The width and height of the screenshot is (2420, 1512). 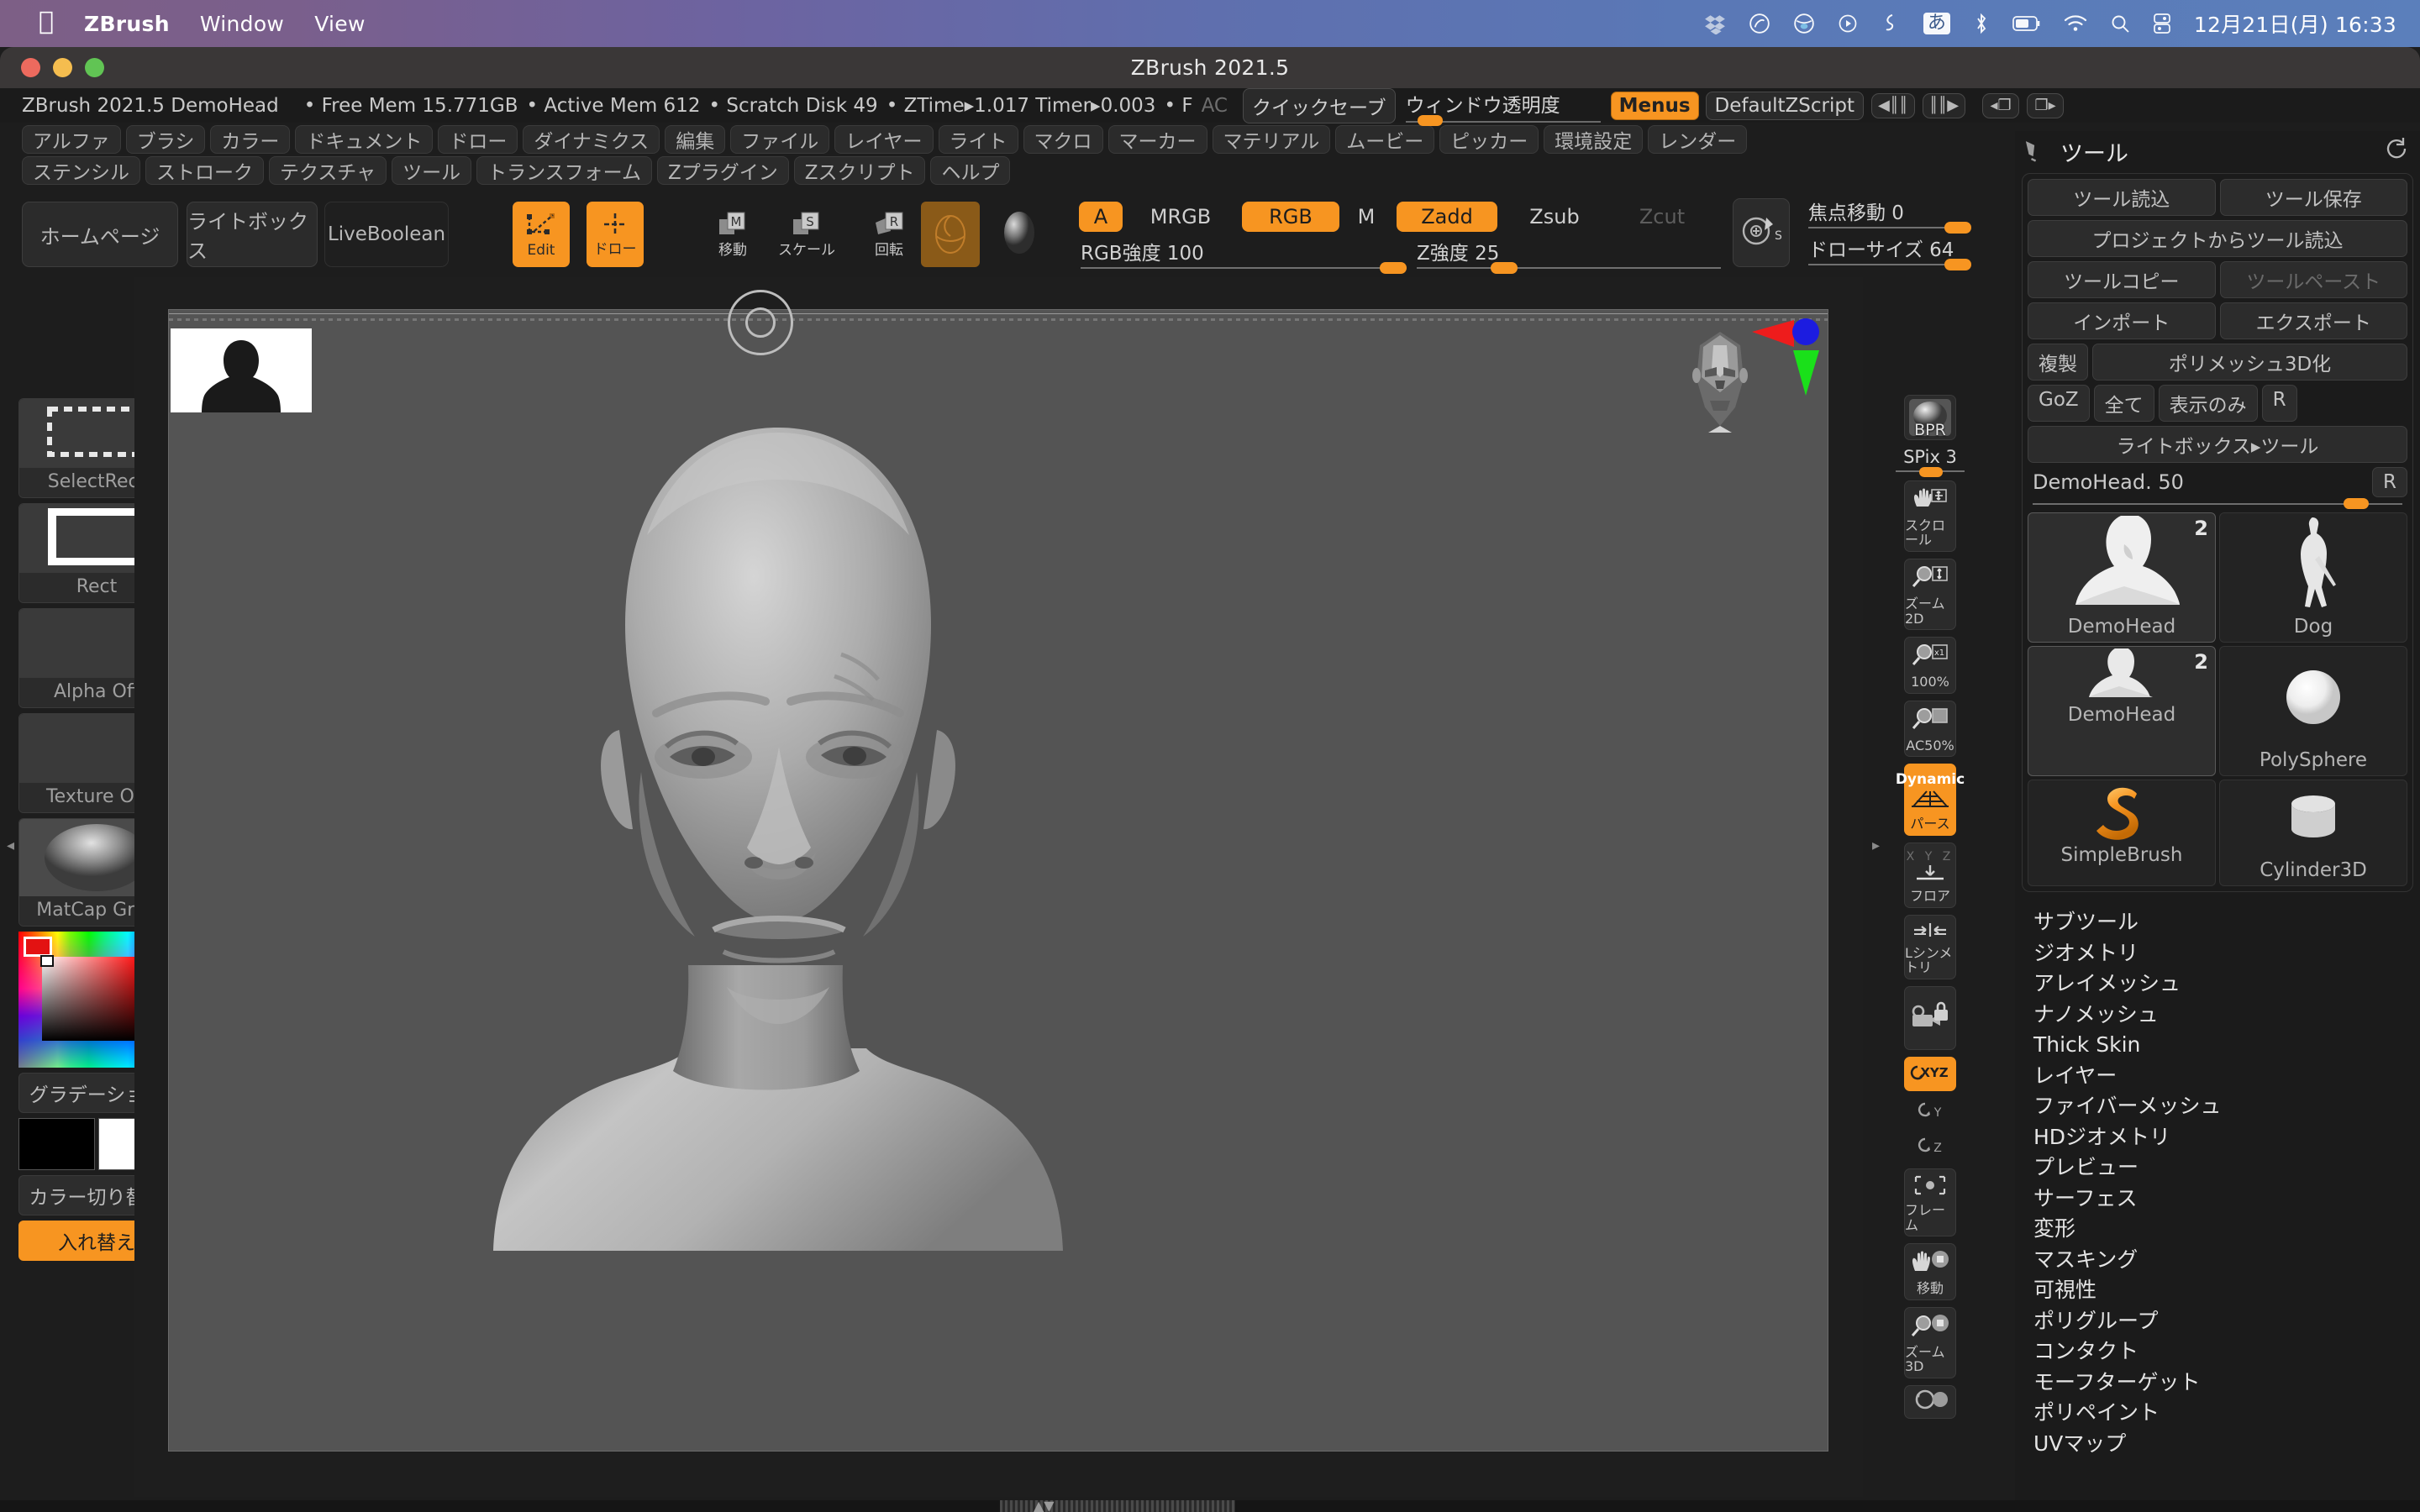 I want to click on subpalette-nanomesh: ナノメッシュ, so click(x=2226, y=1015).